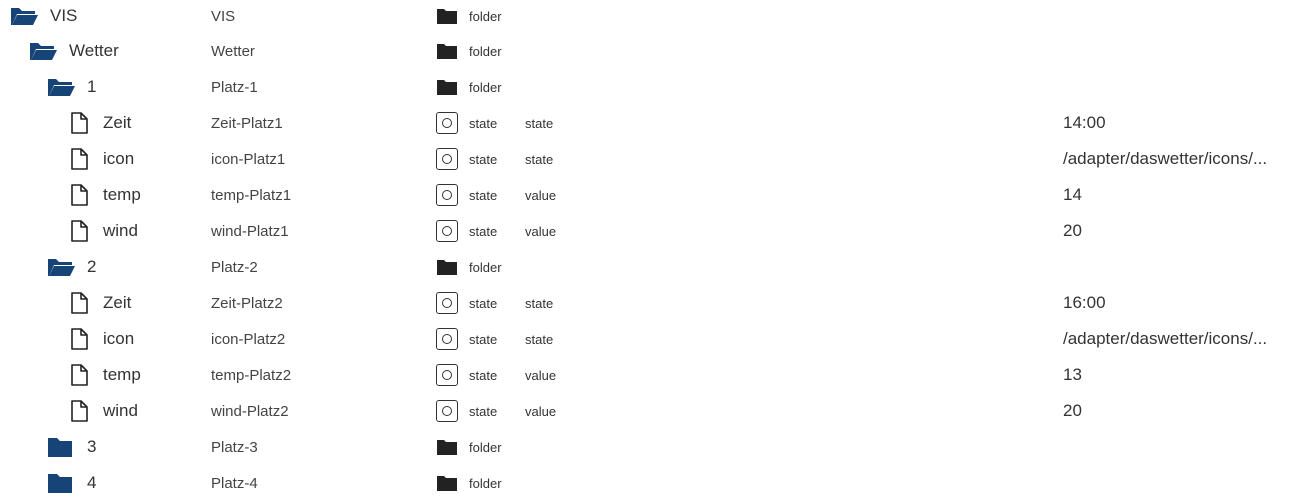 This screenshot has width=1289, height=501. What do you see at coordinates (234, 447) in the screenshot?
I see `row-displayname: Platz-3` at bounding box center [234, 447].